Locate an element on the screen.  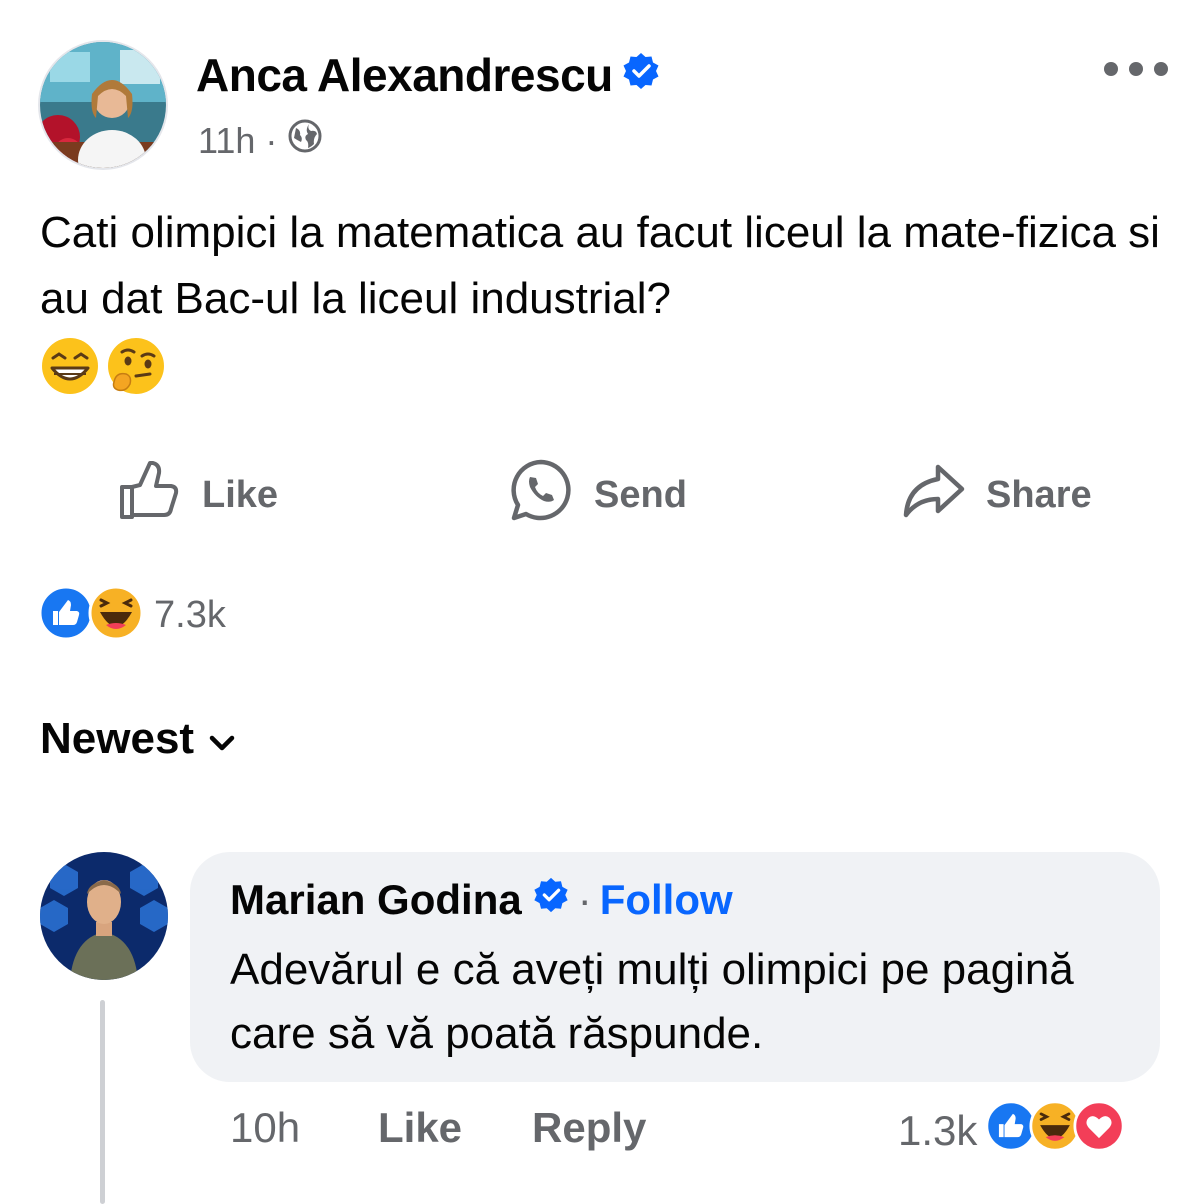
share-arrow-icon is located at coordinates (933, 495).